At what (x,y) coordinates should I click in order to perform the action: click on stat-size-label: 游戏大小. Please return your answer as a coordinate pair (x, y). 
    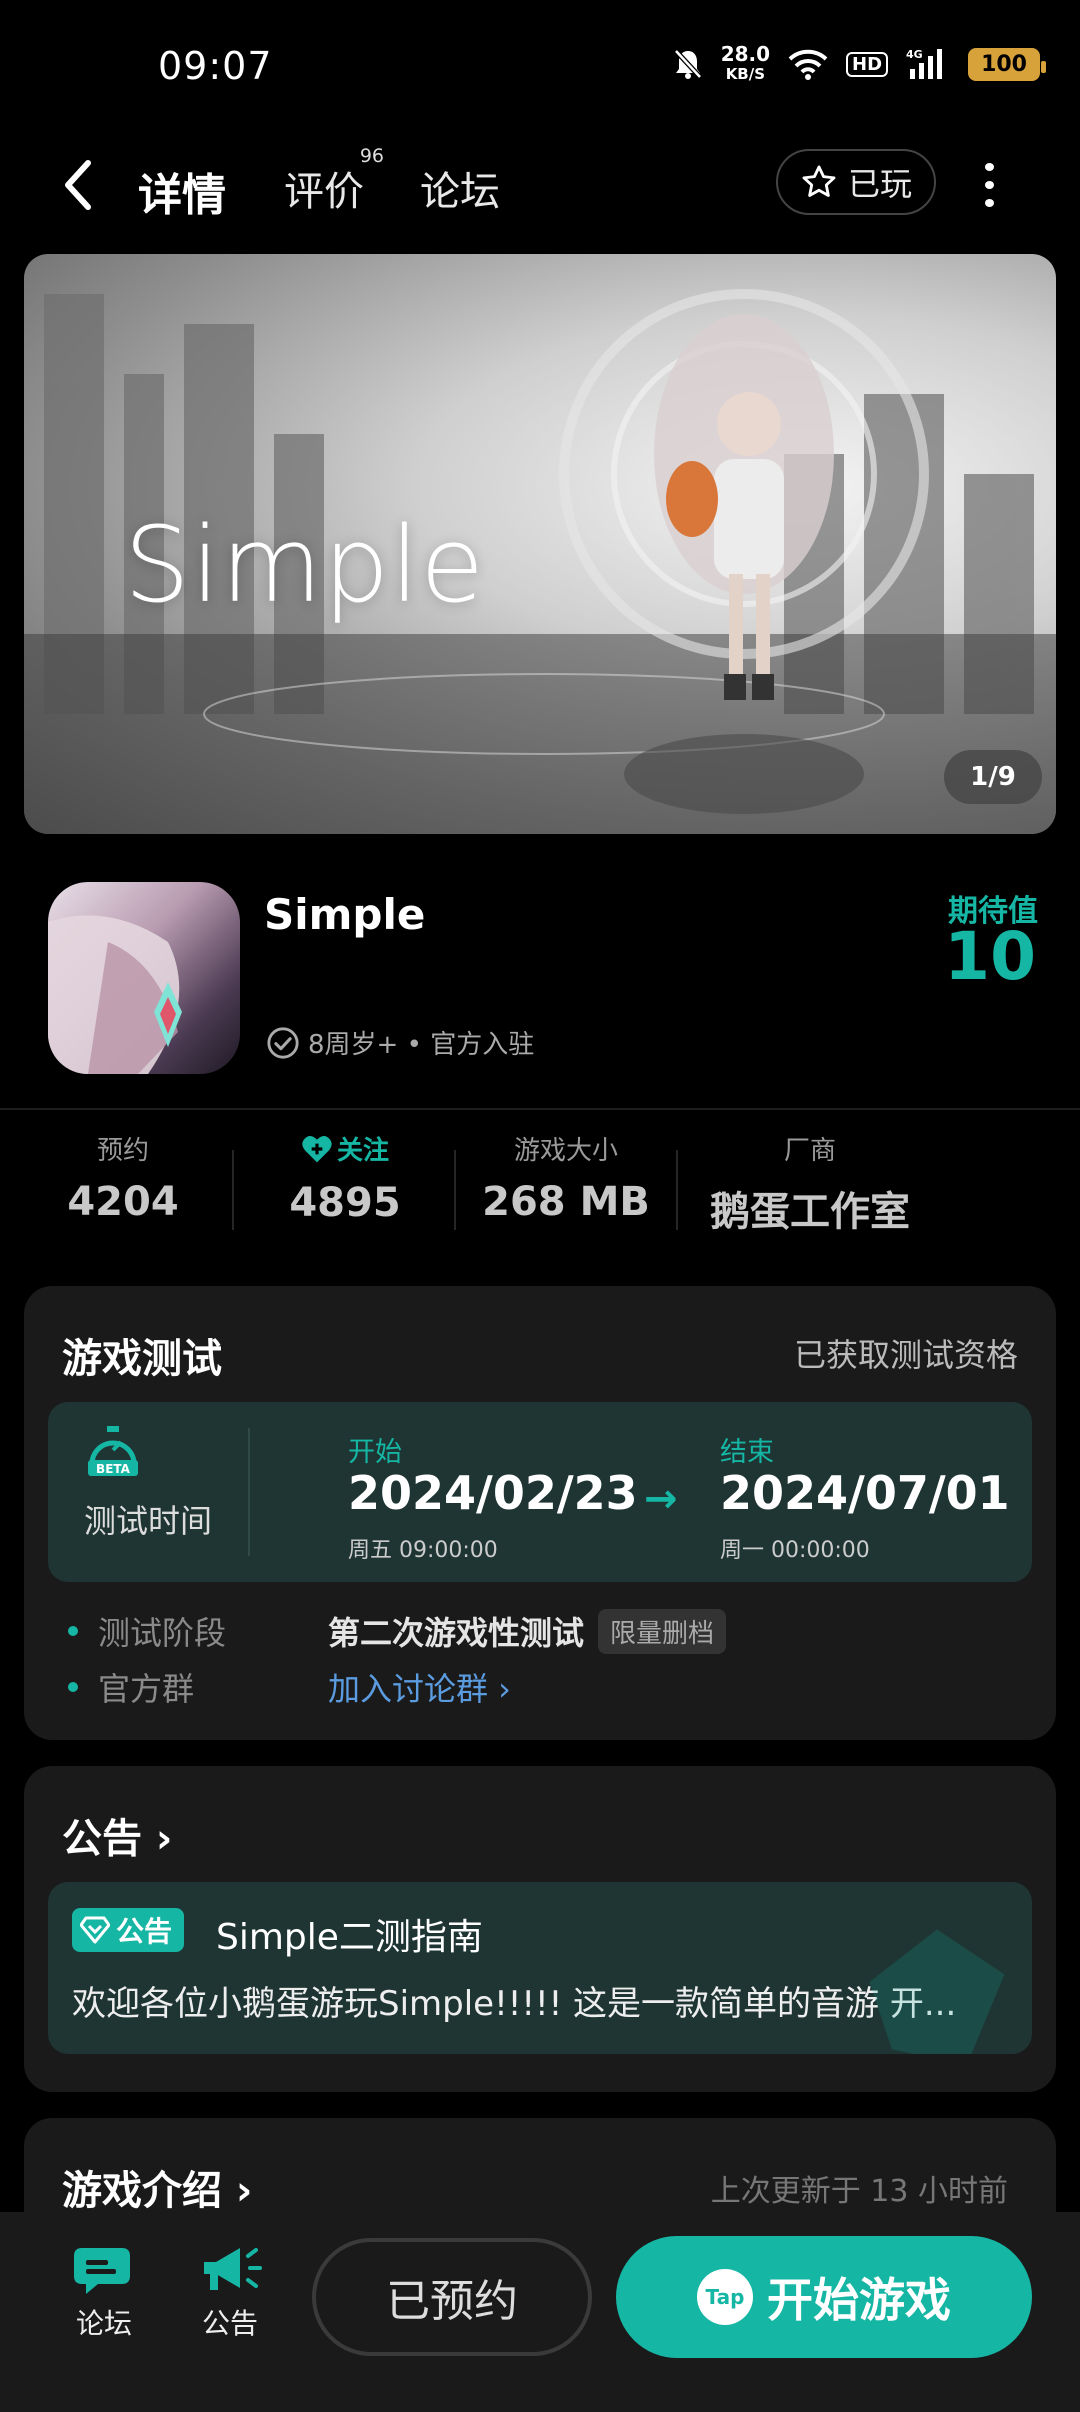
    Looking at the image, I should click on (565, 1151).